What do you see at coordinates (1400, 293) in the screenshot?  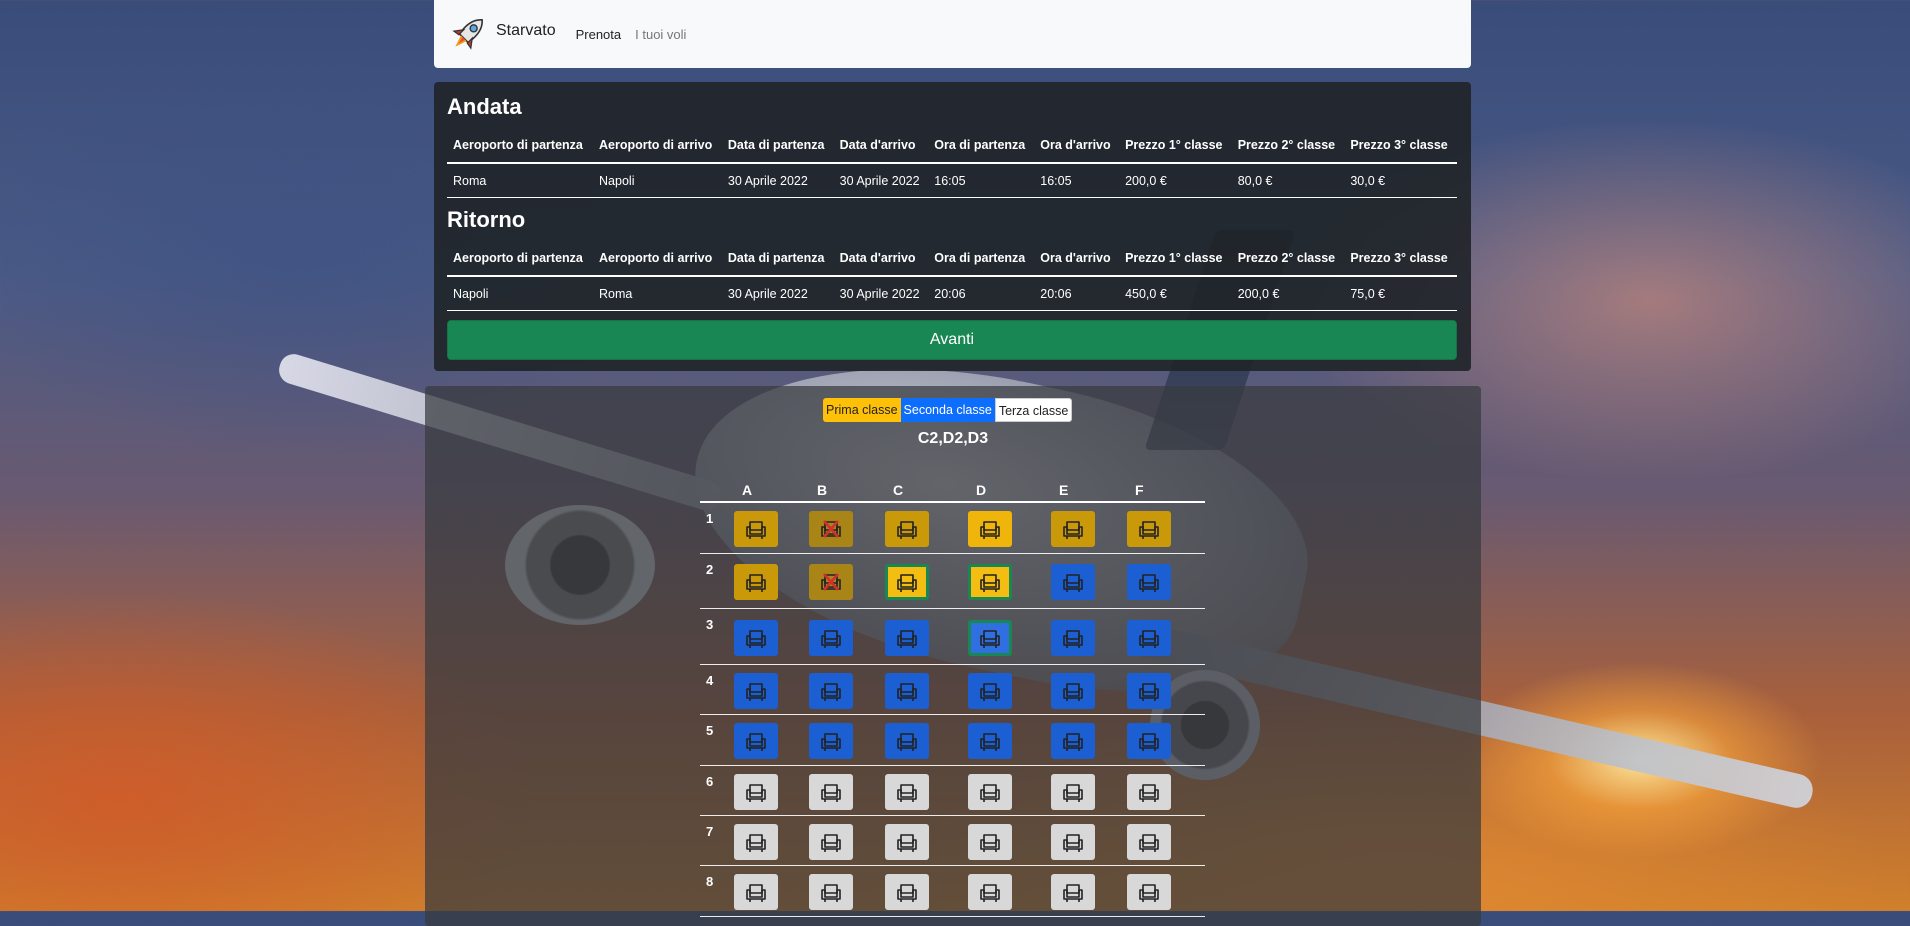 I see `table-cell: 75,0 €` at bounding box center [1400, 293].